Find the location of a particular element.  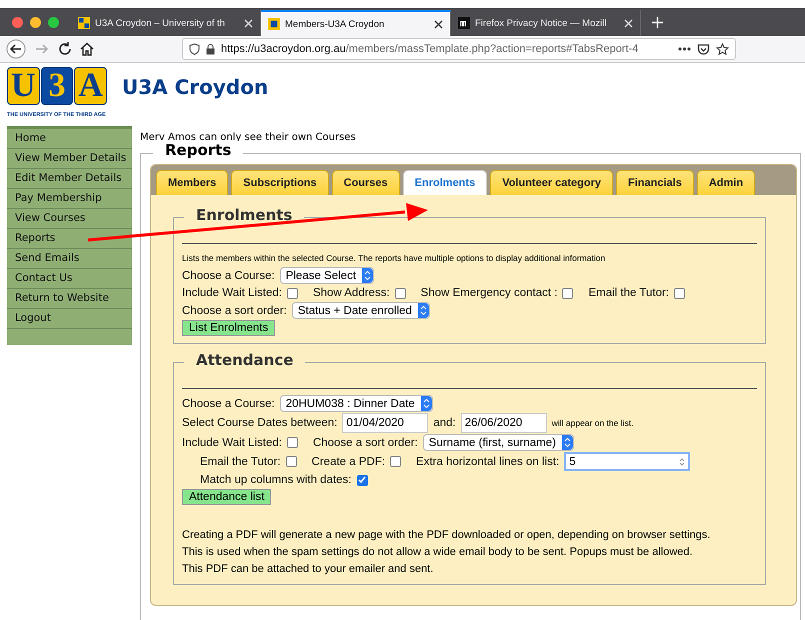

sidebar-item: View Member Details is located at coordinates (69, 159).